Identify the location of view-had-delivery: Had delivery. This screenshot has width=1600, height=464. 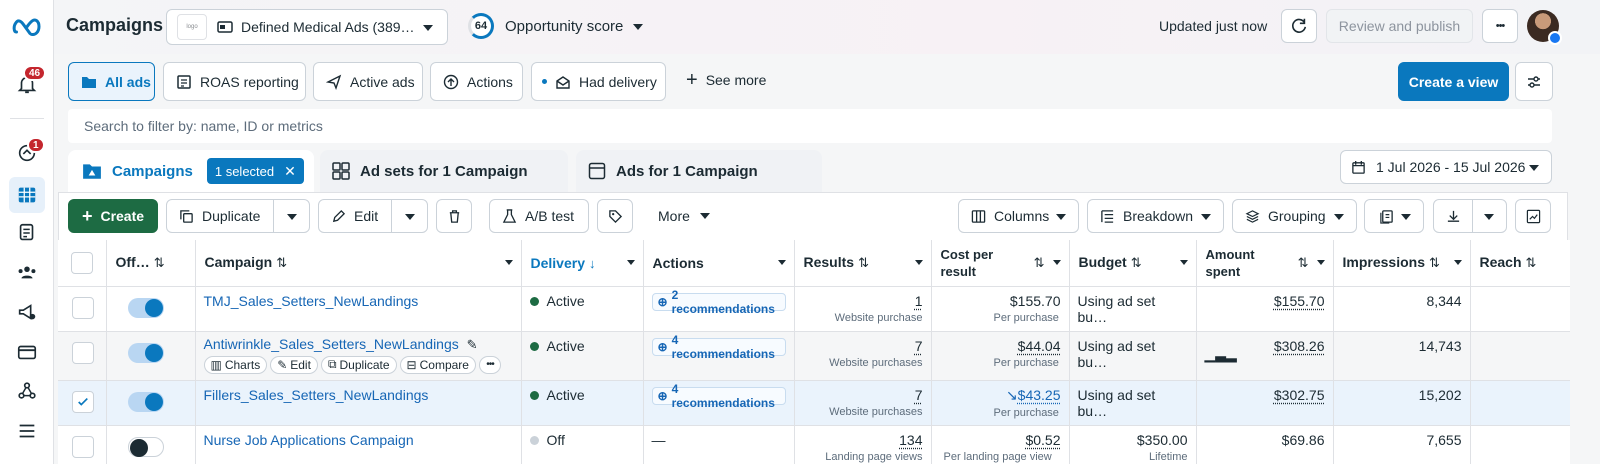
(598, 81).